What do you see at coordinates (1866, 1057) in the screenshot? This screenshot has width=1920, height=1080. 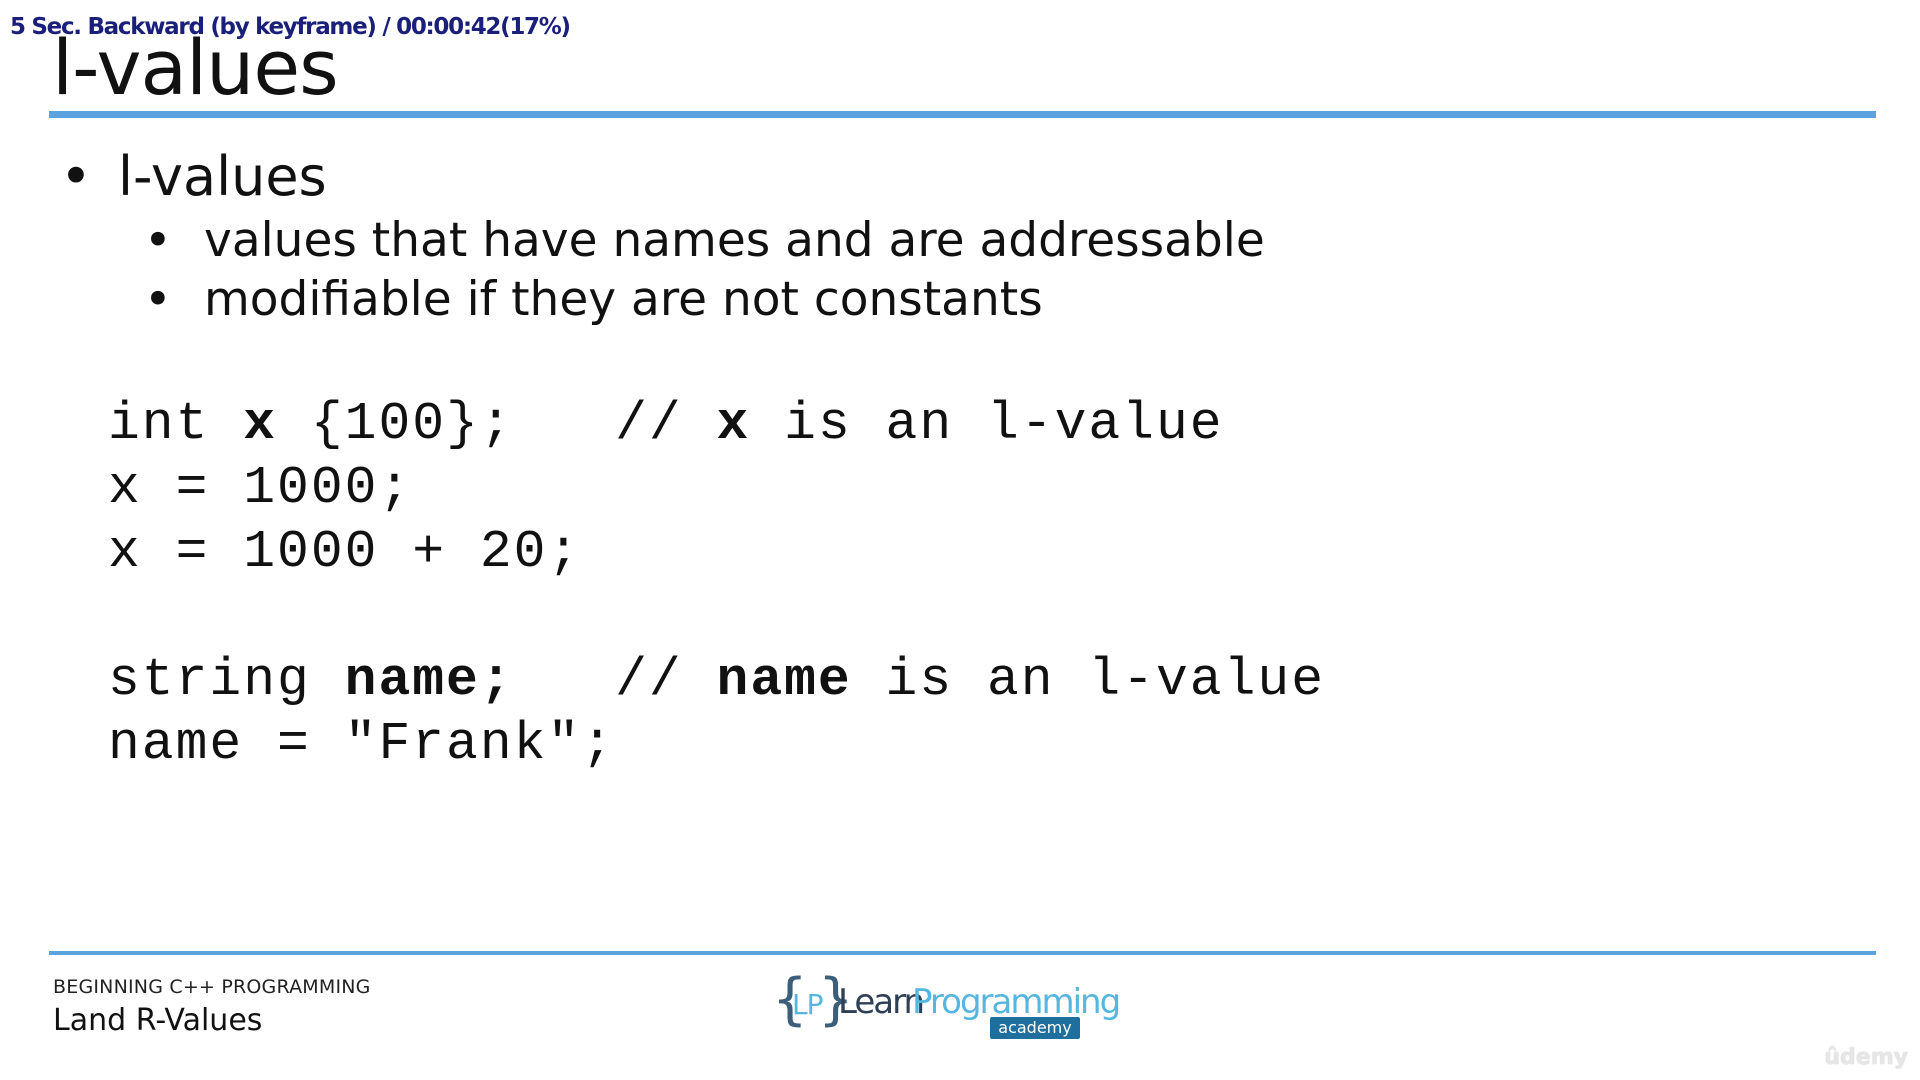 I see `udemy-watermark: ûdemy` at bounding box center [1866, 1057].